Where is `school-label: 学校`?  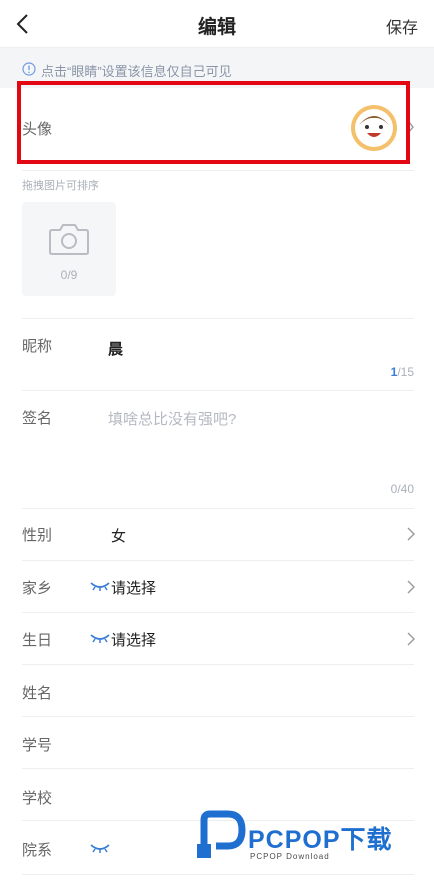 school-label: 学校 is located at coordinates (37, 798).